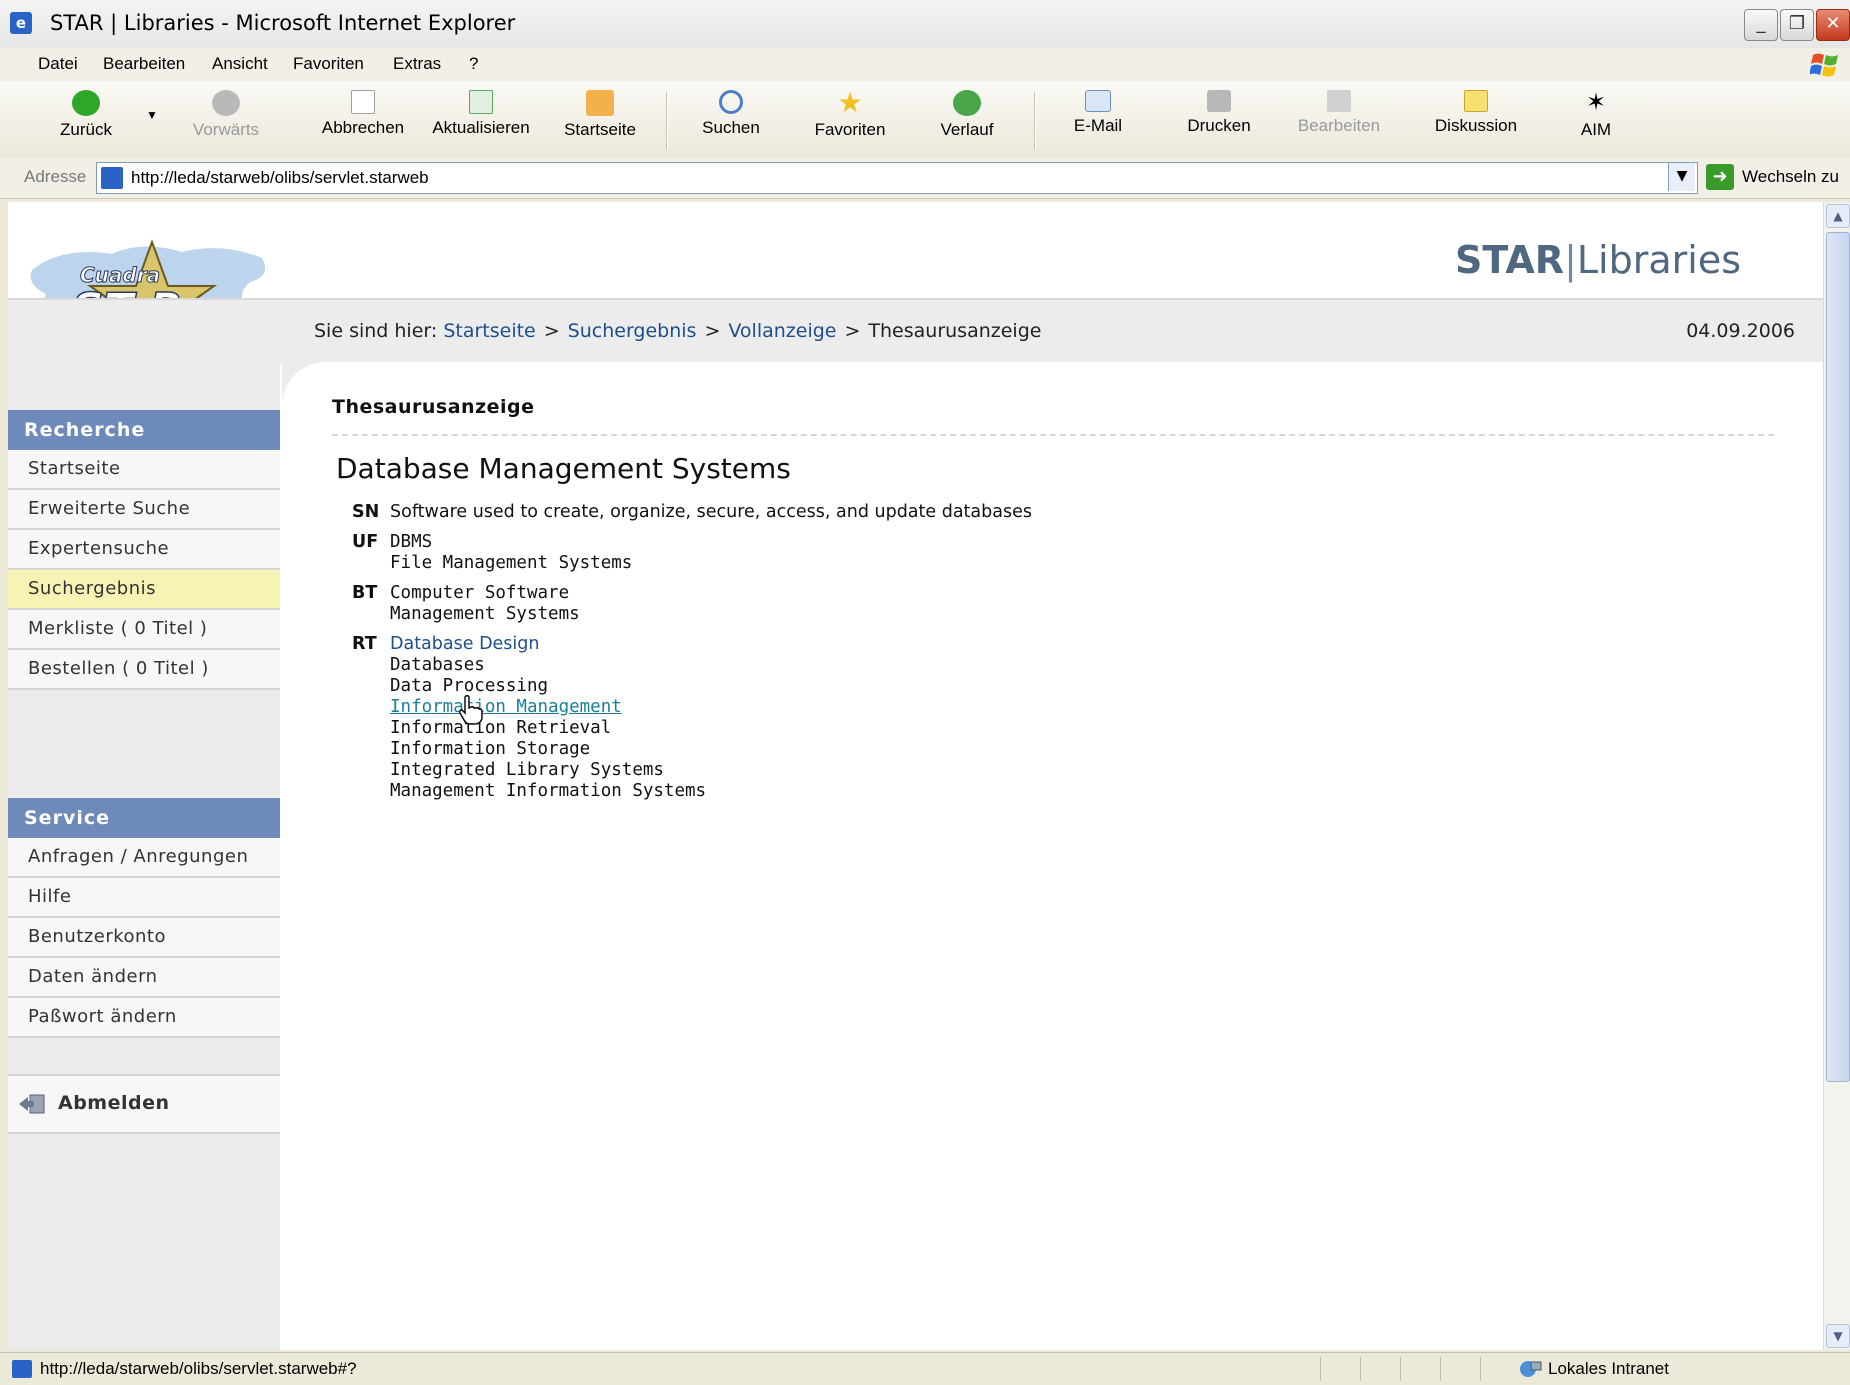  Describe the element at coordinates (226, 115) in the screenshot. I see `forward-button: Vorwärts` at that location.